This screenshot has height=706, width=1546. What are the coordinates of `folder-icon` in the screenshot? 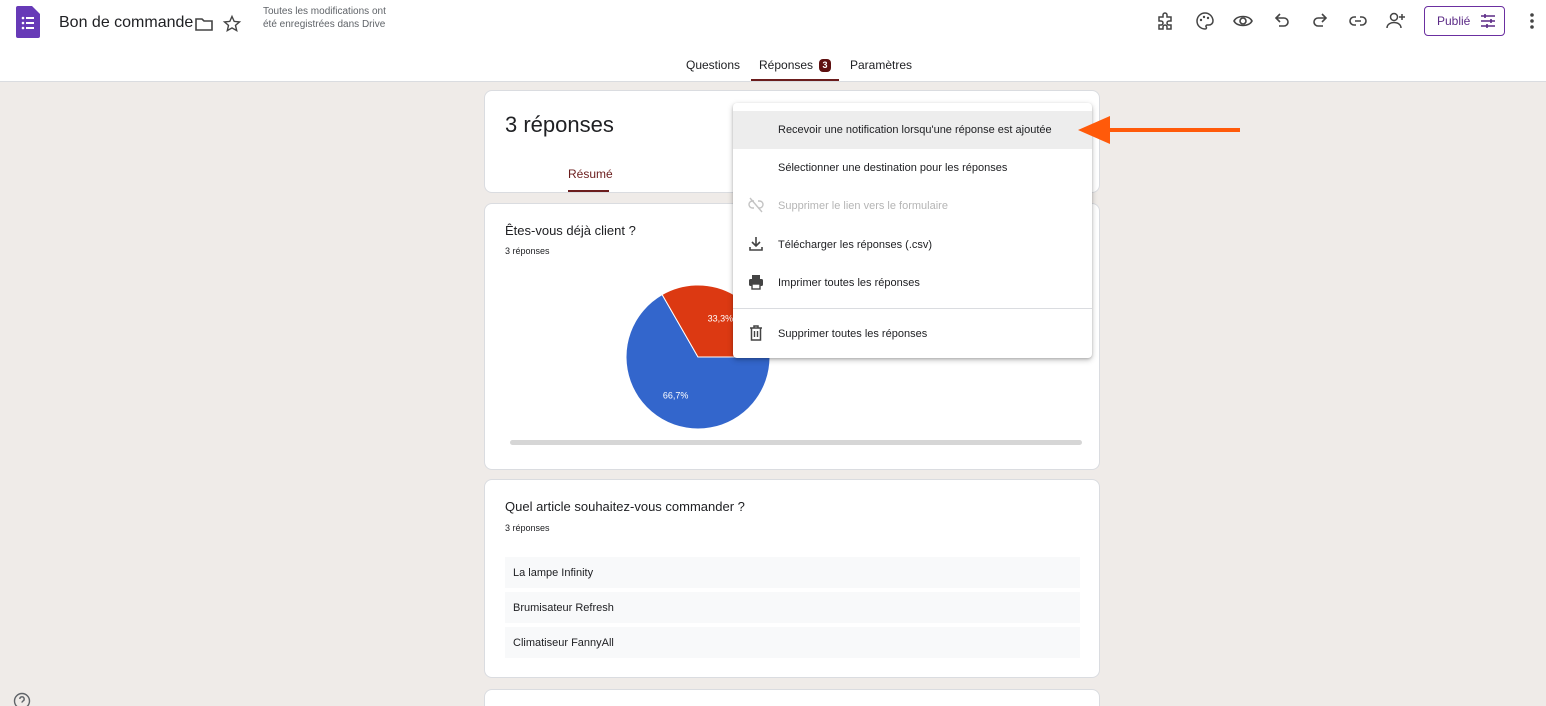 It's located at (204, 24).